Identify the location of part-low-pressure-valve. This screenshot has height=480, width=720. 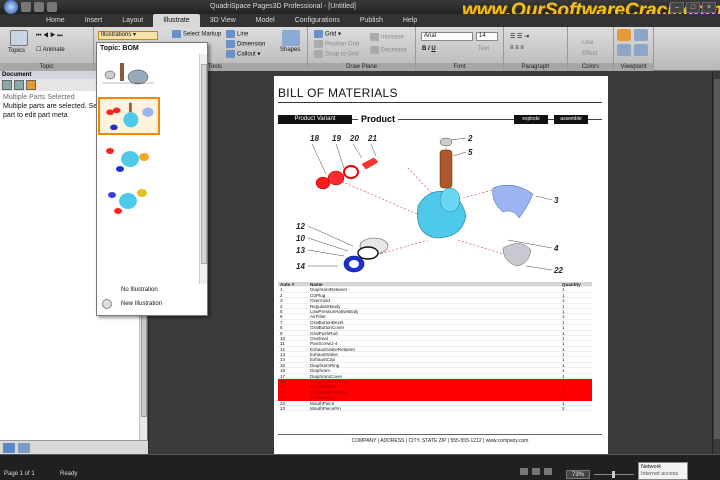
(446, 169).